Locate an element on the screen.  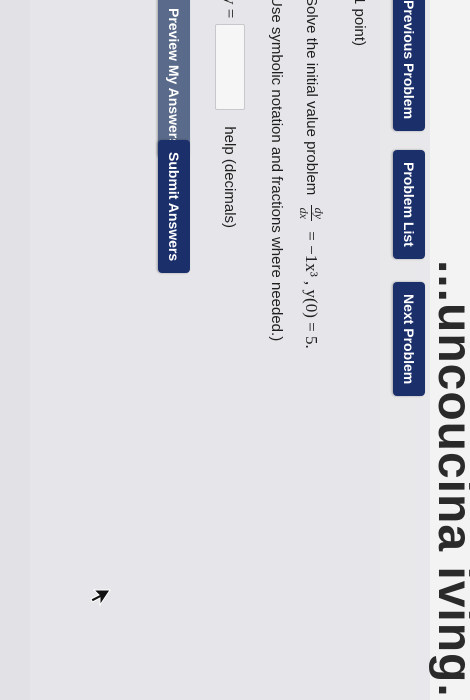
derivative-numerator: dy is located at coordinates (319, 213).